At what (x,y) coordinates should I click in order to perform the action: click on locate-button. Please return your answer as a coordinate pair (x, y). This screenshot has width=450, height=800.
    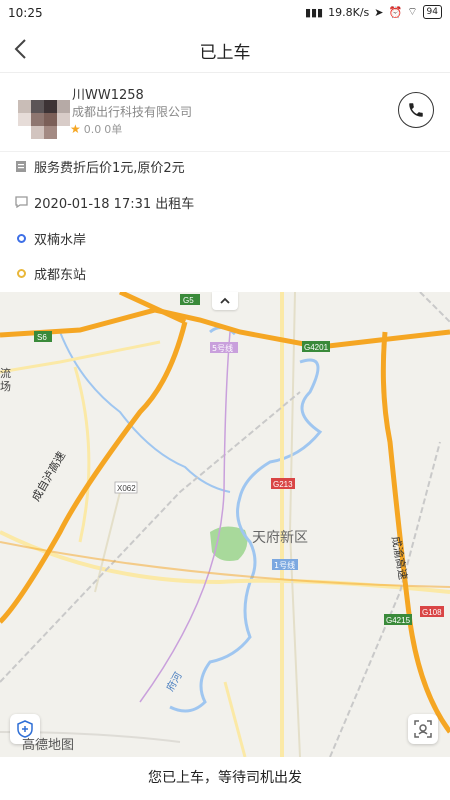
    Looking at the image, I should click on (423, 729).